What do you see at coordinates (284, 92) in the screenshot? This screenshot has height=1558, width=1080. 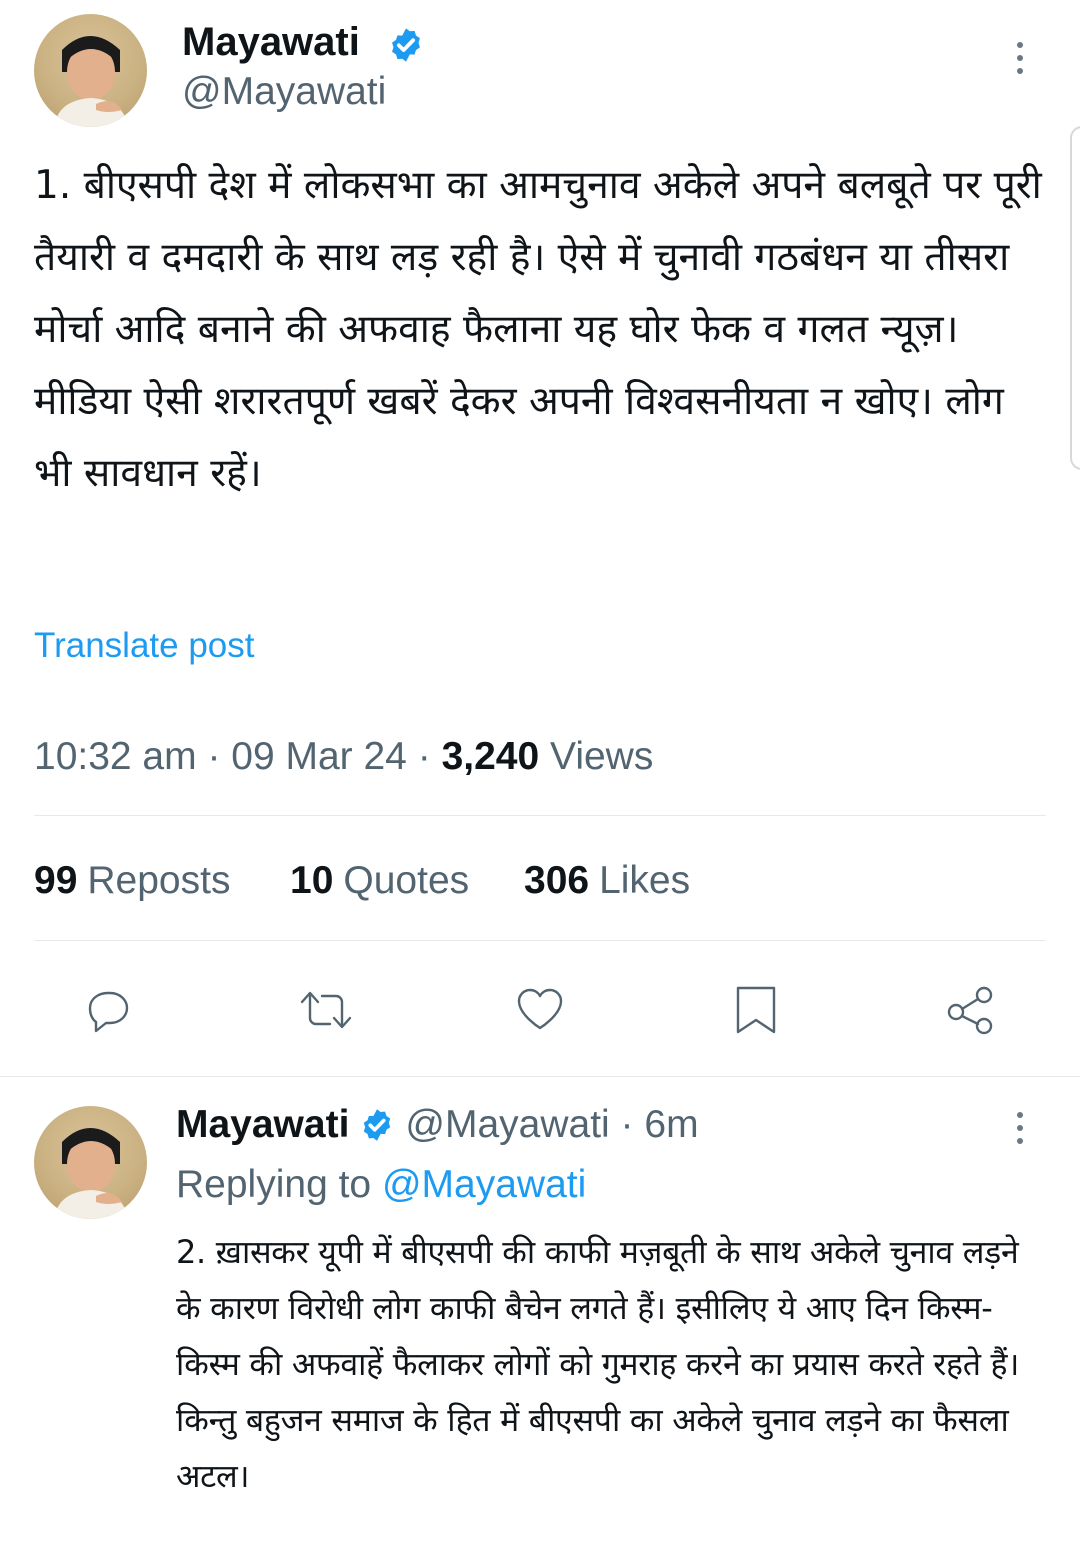 I see `author-handle: @Mayawati` at bounding box center [284, 92].